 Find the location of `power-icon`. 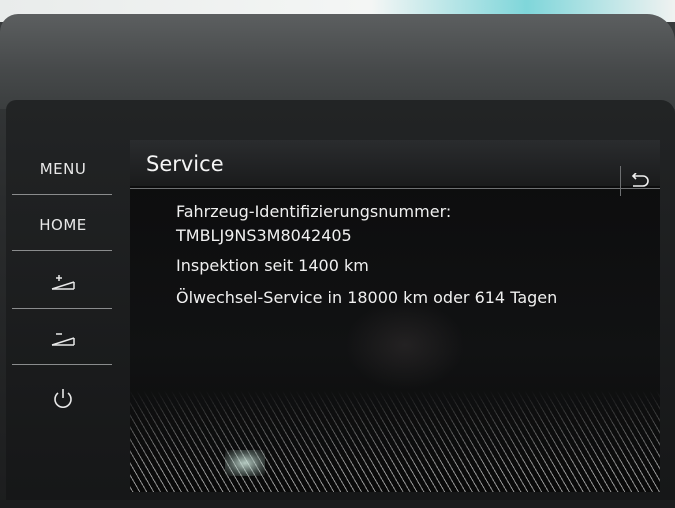

power-icon is located at coordinates (63, 398).